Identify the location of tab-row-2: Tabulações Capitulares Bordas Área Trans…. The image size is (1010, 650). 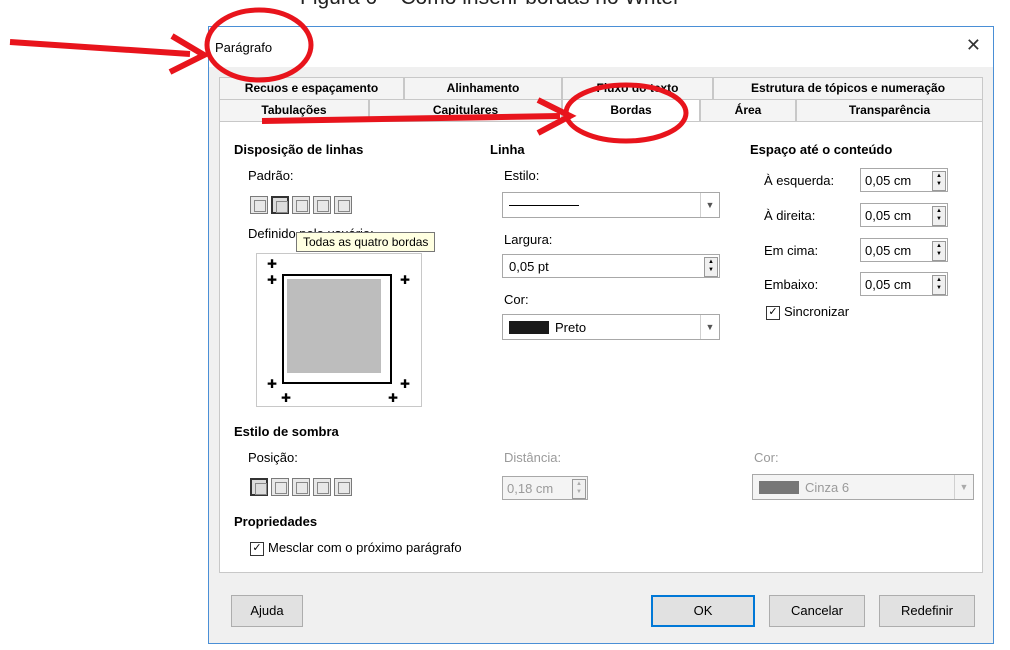
(601, 110).